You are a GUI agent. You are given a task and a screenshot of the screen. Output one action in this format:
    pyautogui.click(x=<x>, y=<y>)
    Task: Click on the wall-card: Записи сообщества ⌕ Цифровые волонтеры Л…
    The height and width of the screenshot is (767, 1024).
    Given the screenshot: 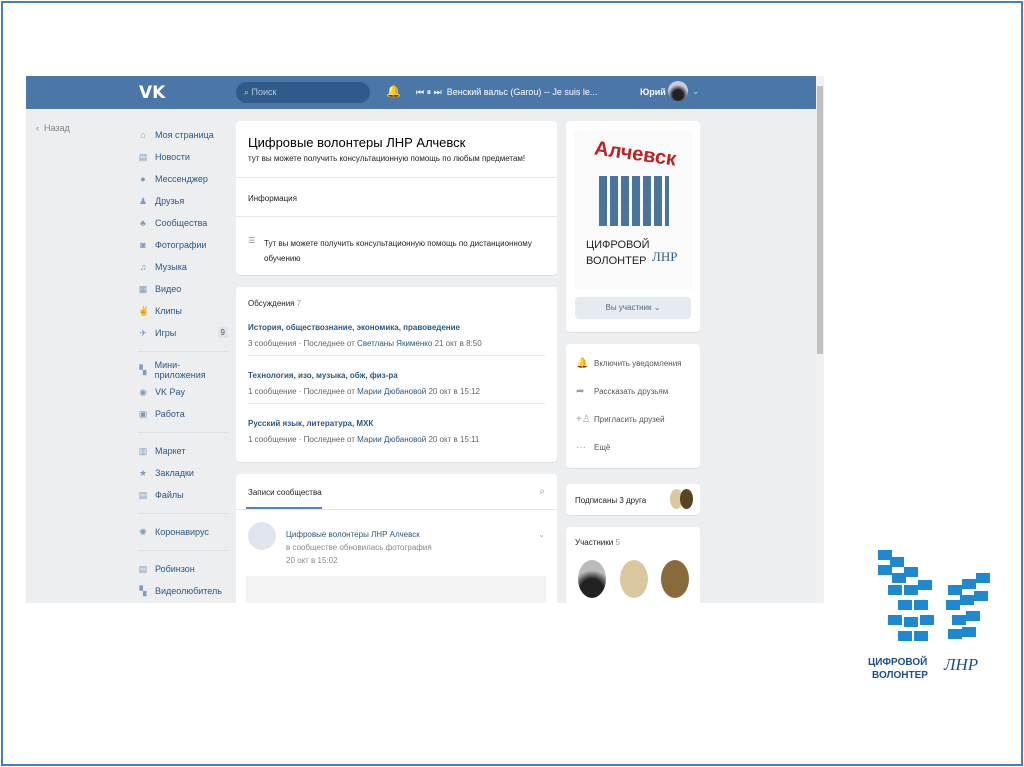 What is the action you would take?
    pyautogui.click(x=396, y=538)
    